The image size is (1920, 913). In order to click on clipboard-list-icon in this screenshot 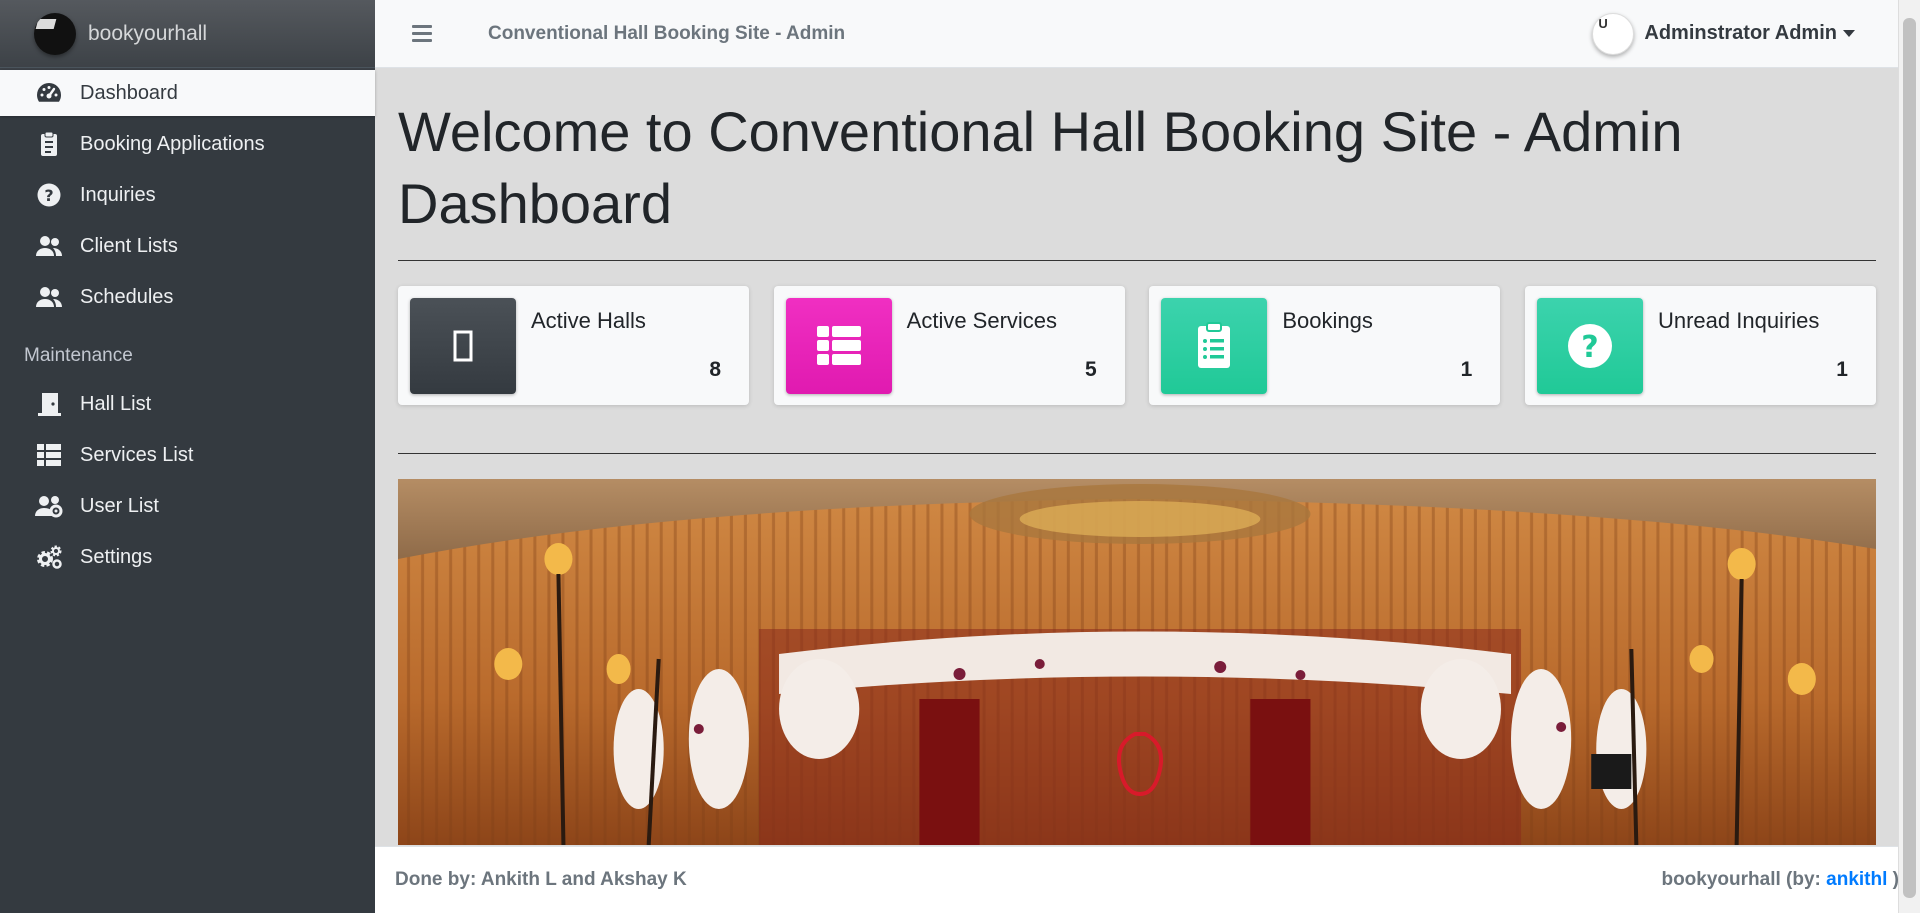, I will do `click(1214, 346)`.